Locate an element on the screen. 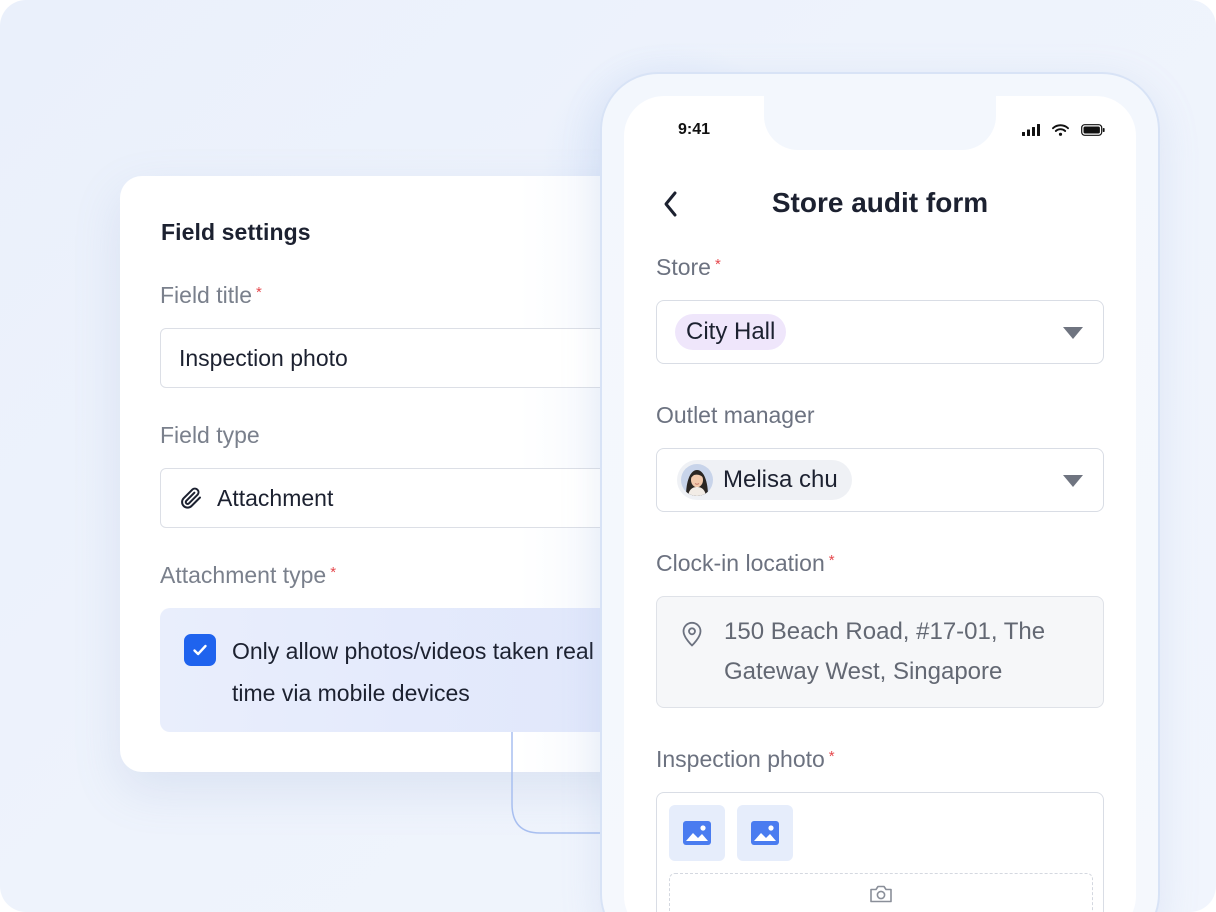 The width and height of the screenshot is (1216, 912). manager-label: Outlet manager is located at coordinates (735, 415).